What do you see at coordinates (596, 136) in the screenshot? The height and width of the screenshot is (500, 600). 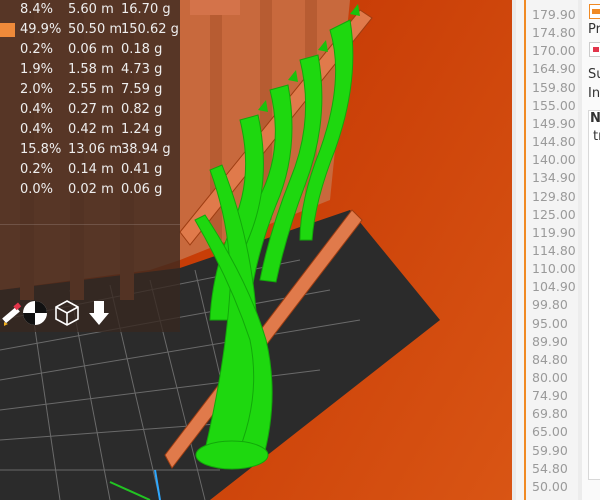 I see `object-list-item: tr` at bounding box center [596, 136].